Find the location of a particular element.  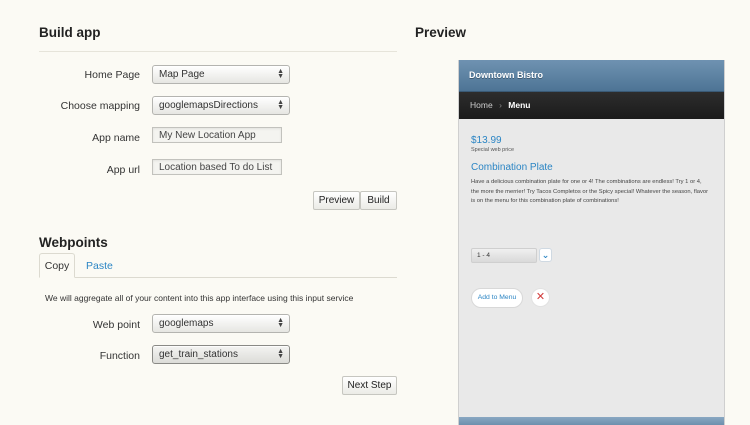

app-name-input: My New Location App is located at coordinates (217, 135).